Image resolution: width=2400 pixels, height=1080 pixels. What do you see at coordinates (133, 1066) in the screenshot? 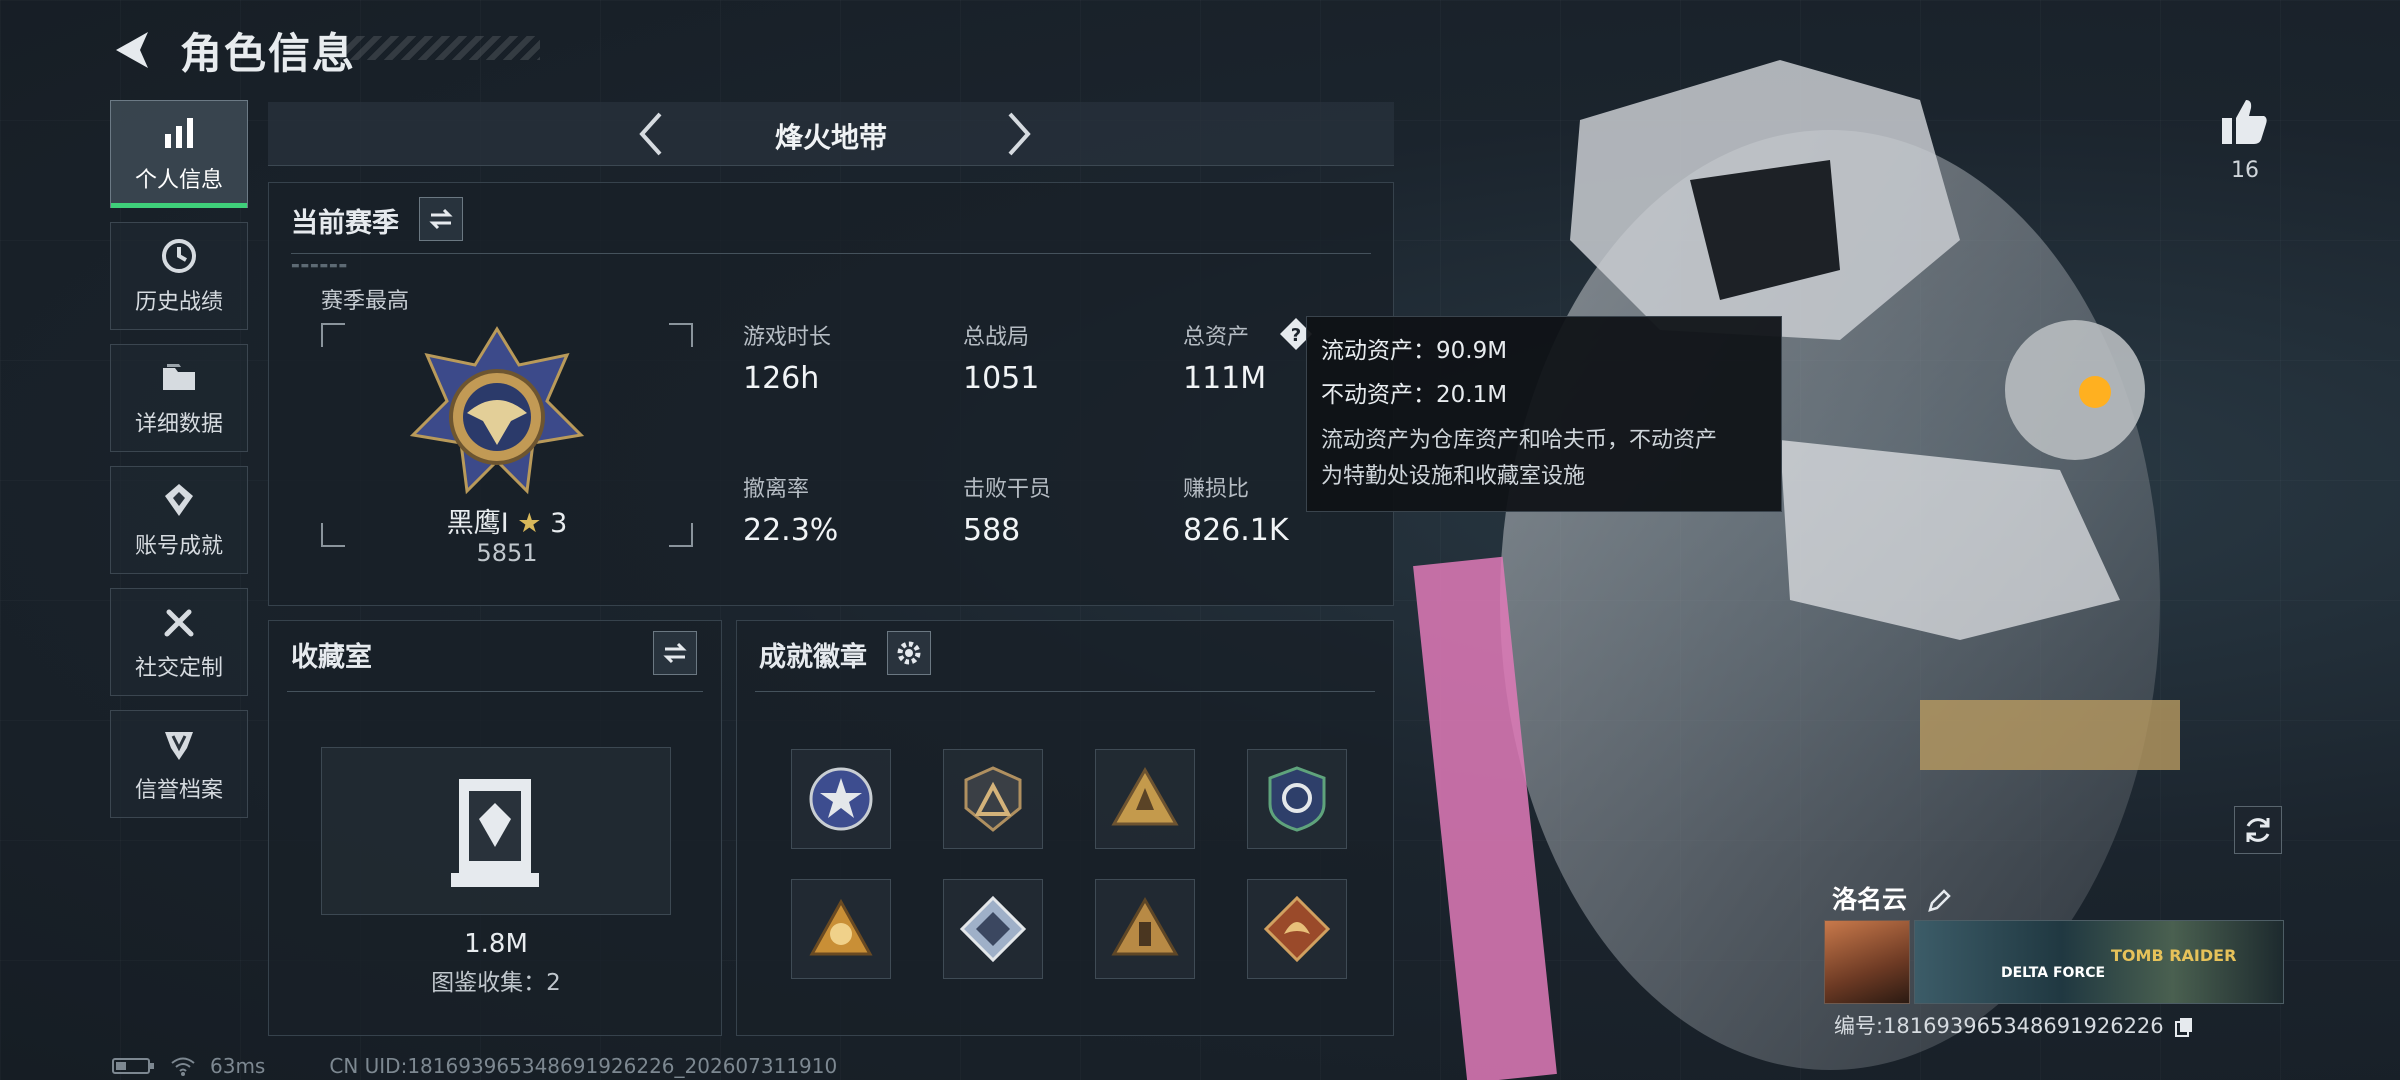
I see `battery-icon` at bounding box center [133, 1066].